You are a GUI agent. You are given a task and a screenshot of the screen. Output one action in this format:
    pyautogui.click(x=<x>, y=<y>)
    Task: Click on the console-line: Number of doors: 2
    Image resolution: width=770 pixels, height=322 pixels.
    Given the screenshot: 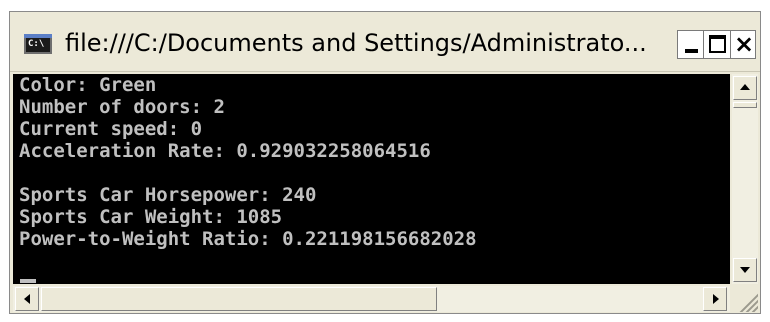 What is the action you would take?
    pyautogui.click(x=122, y=107)
    